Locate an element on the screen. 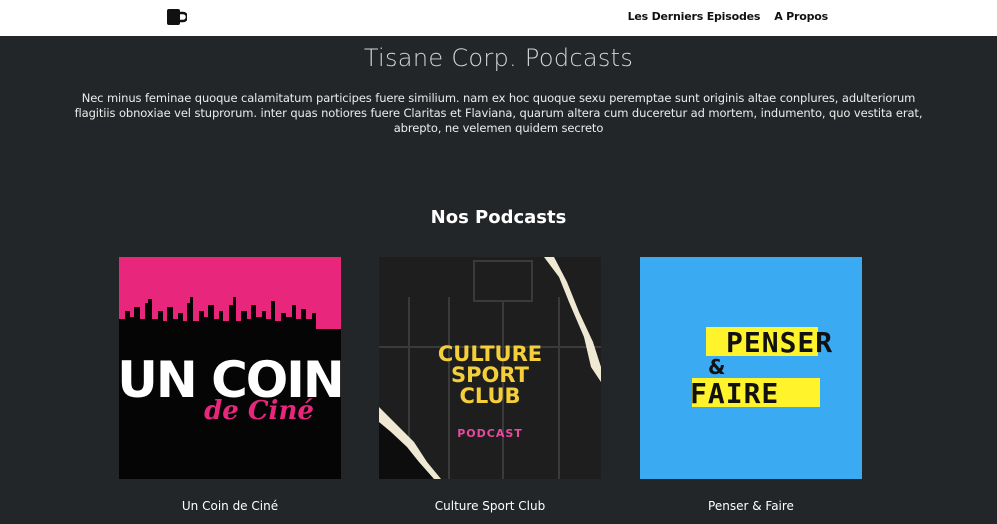  podcast-title: Un Coin de Ciné is located at coordinates (230, 506).